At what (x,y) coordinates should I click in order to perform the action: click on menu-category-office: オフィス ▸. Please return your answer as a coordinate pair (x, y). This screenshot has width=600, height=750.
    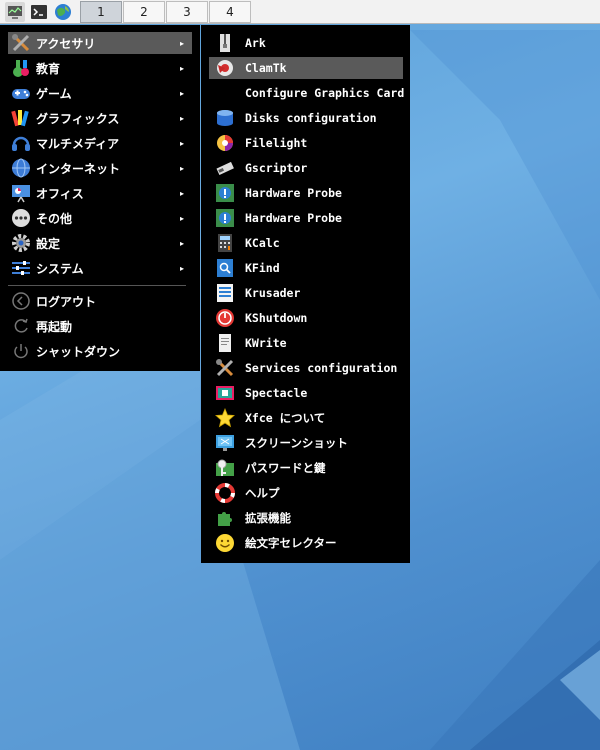
    Looking at the image, I should click on (100, 193).